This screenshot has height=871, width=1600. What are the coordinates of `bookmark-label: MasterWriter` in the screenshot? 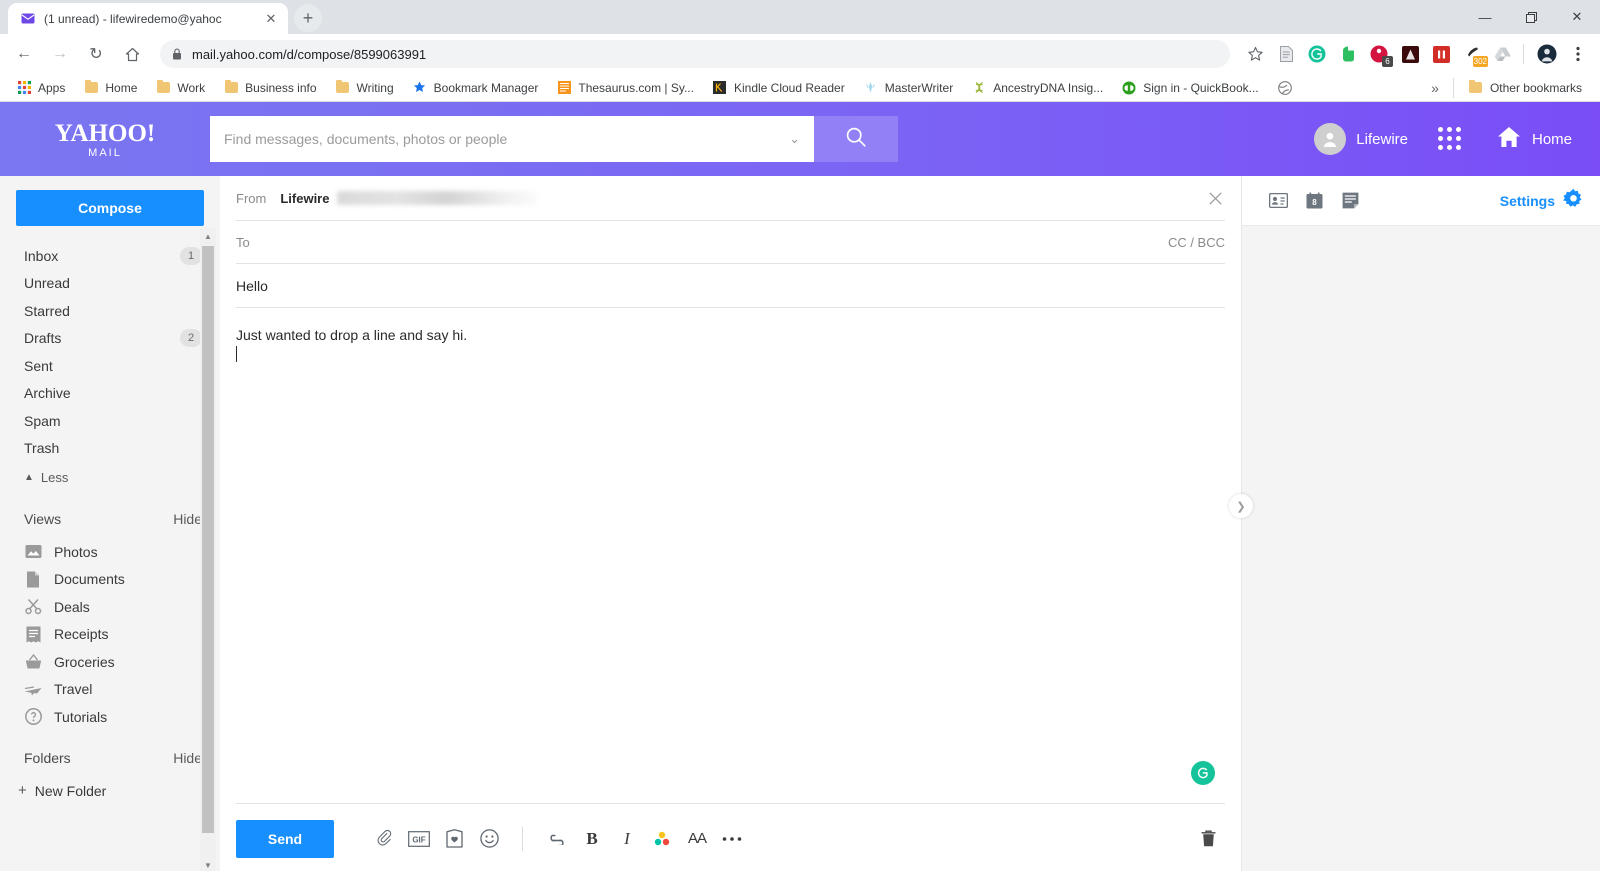 It's located at (919, 87).